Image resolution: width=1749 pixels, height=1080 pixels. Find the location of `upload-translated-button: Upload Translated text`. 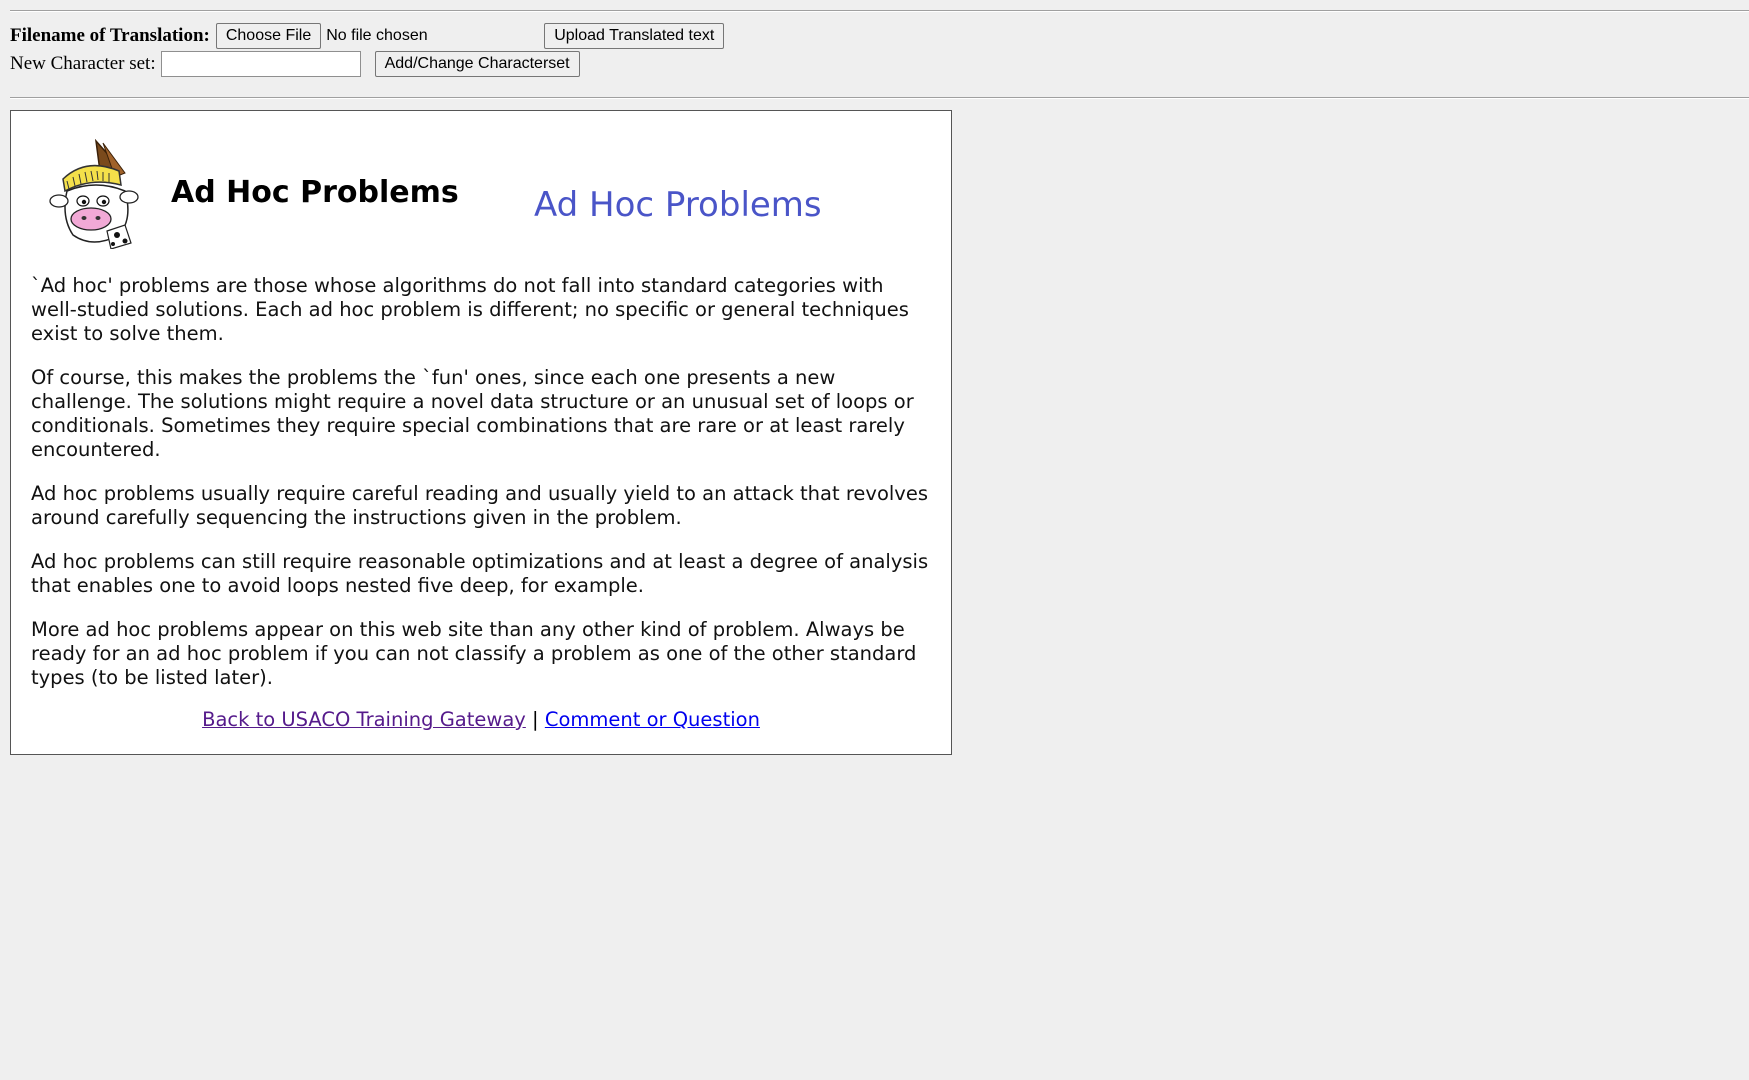

upload-translated-button: Upload Translated text is located at coordinates (634, 36).